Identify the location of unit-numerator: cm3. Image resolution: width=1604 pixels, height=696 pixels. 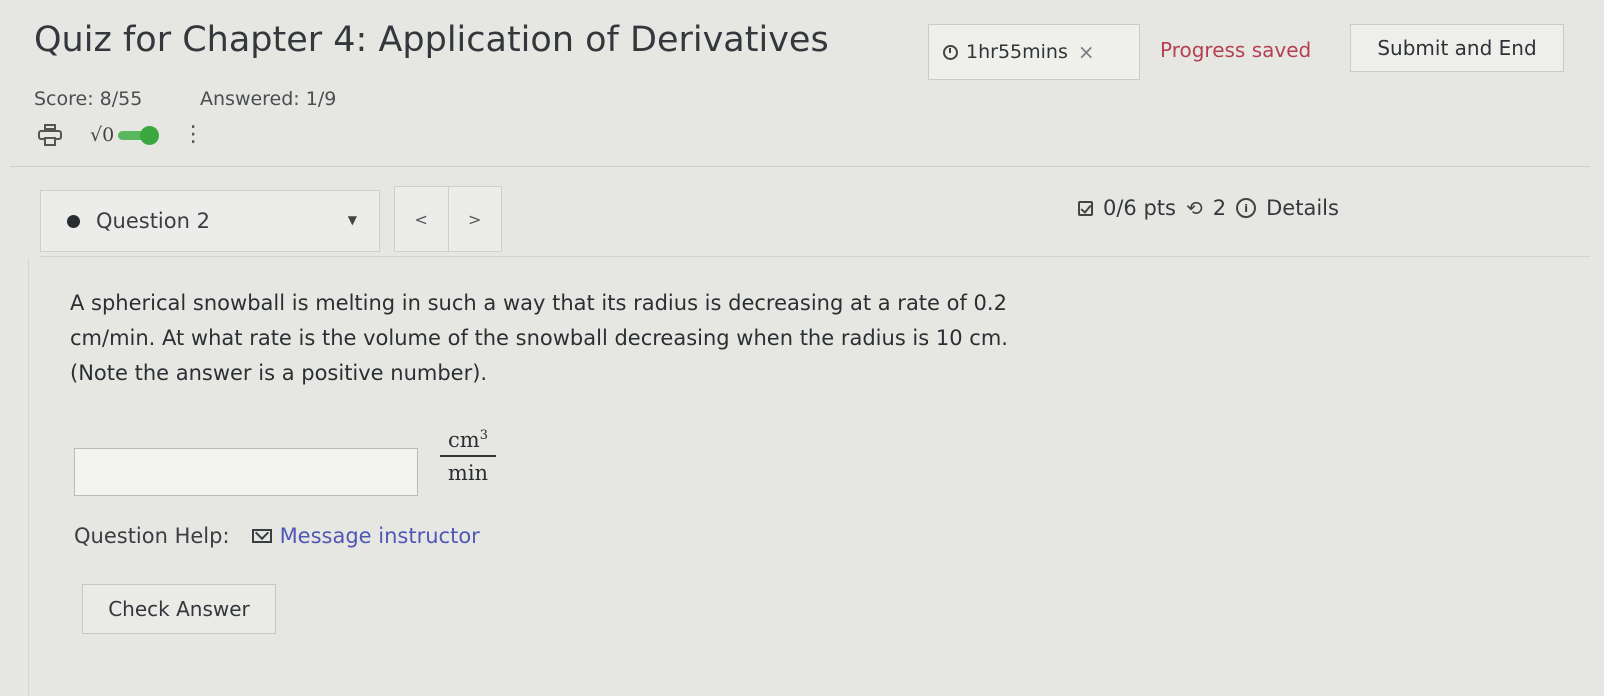
(468, 440).